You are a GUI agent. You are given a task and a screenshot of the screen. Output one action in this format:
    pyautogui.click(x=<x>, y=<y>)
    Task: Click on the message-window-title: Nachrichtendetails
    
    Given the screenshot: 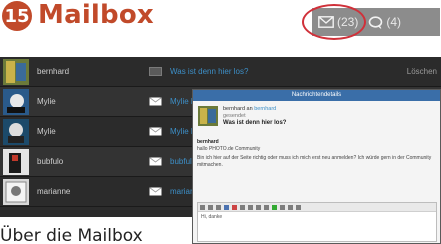 What is the action you would take?
    pyautogui.click(x=316, y=95)
    